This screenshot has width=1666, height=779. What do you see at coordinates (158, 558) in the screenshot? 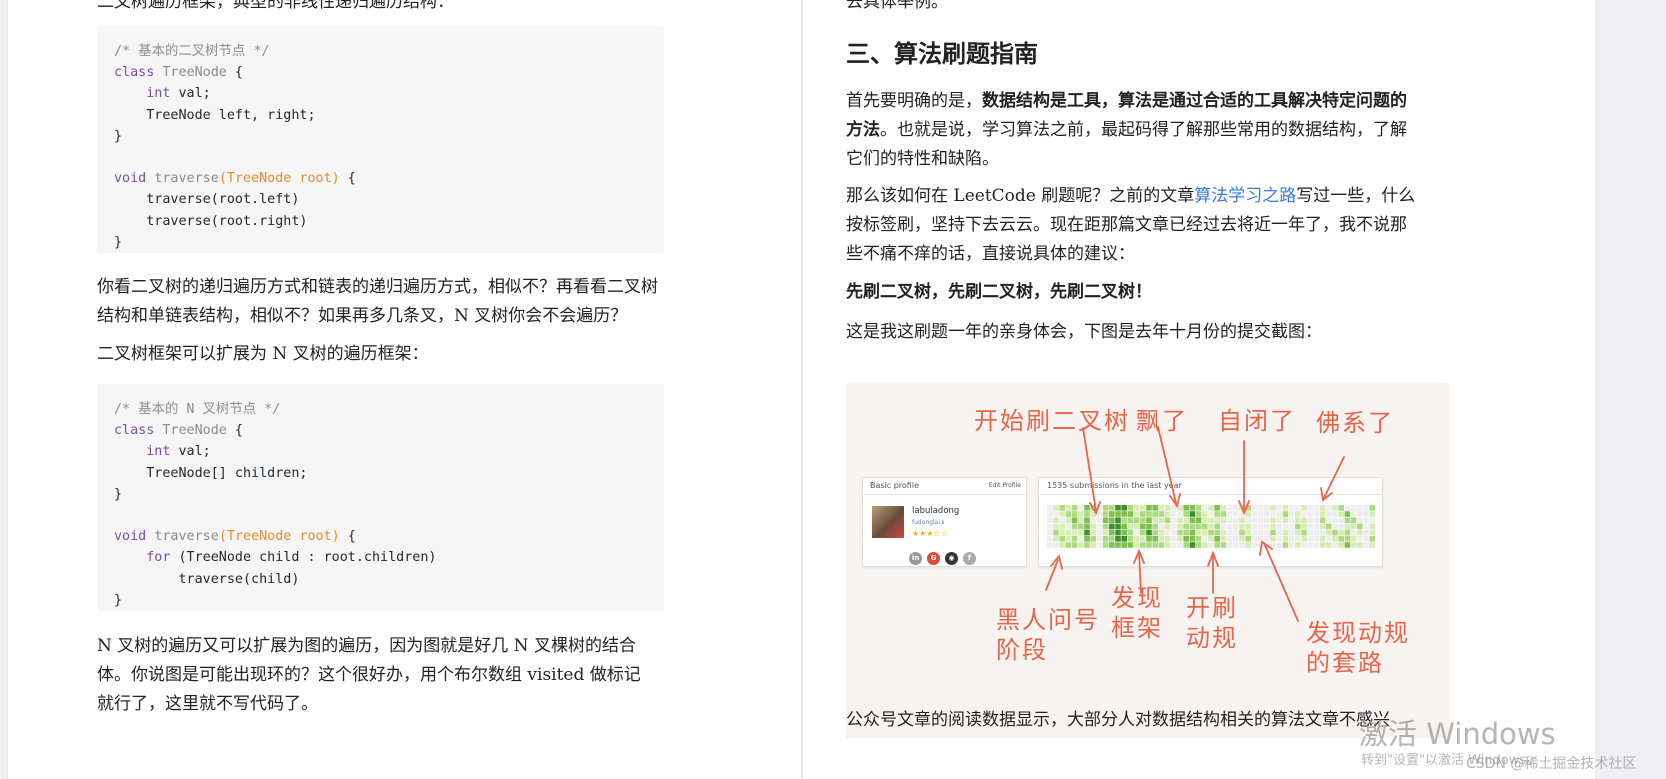
I see `code-token: for` at bounding box center [158, 558].